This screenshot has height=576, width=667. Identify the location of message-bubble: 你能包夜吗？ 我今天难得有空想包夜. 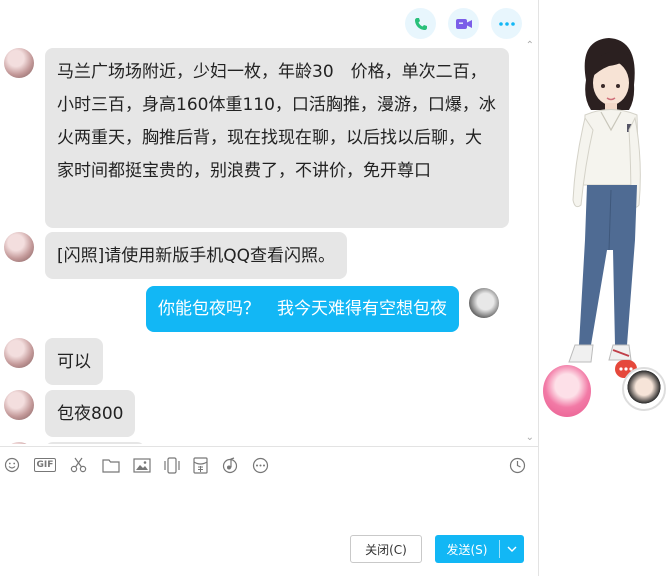
(302, 309).